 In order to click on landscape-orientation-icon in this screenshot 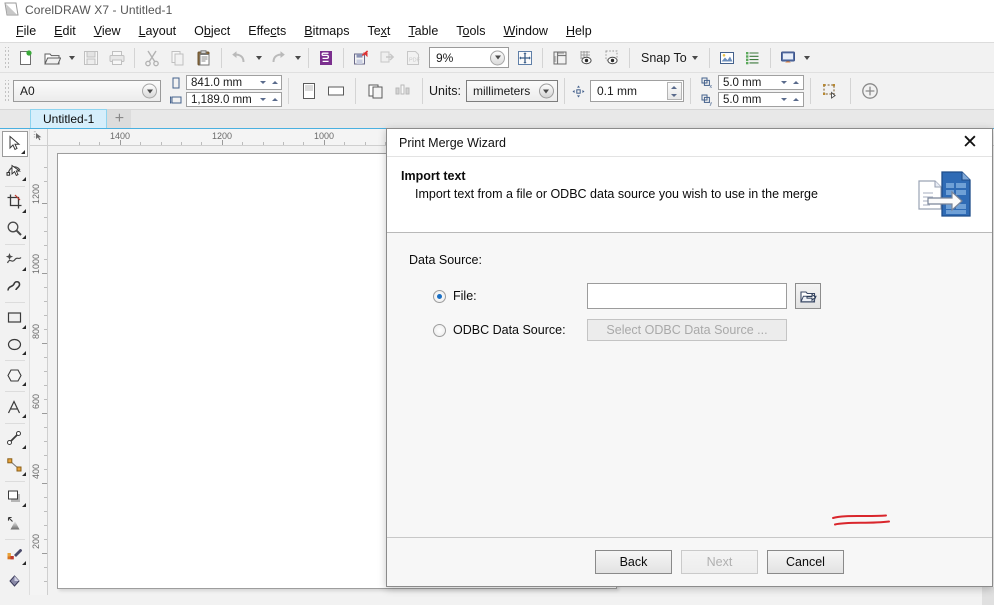, I will do `click(335, 91)`.